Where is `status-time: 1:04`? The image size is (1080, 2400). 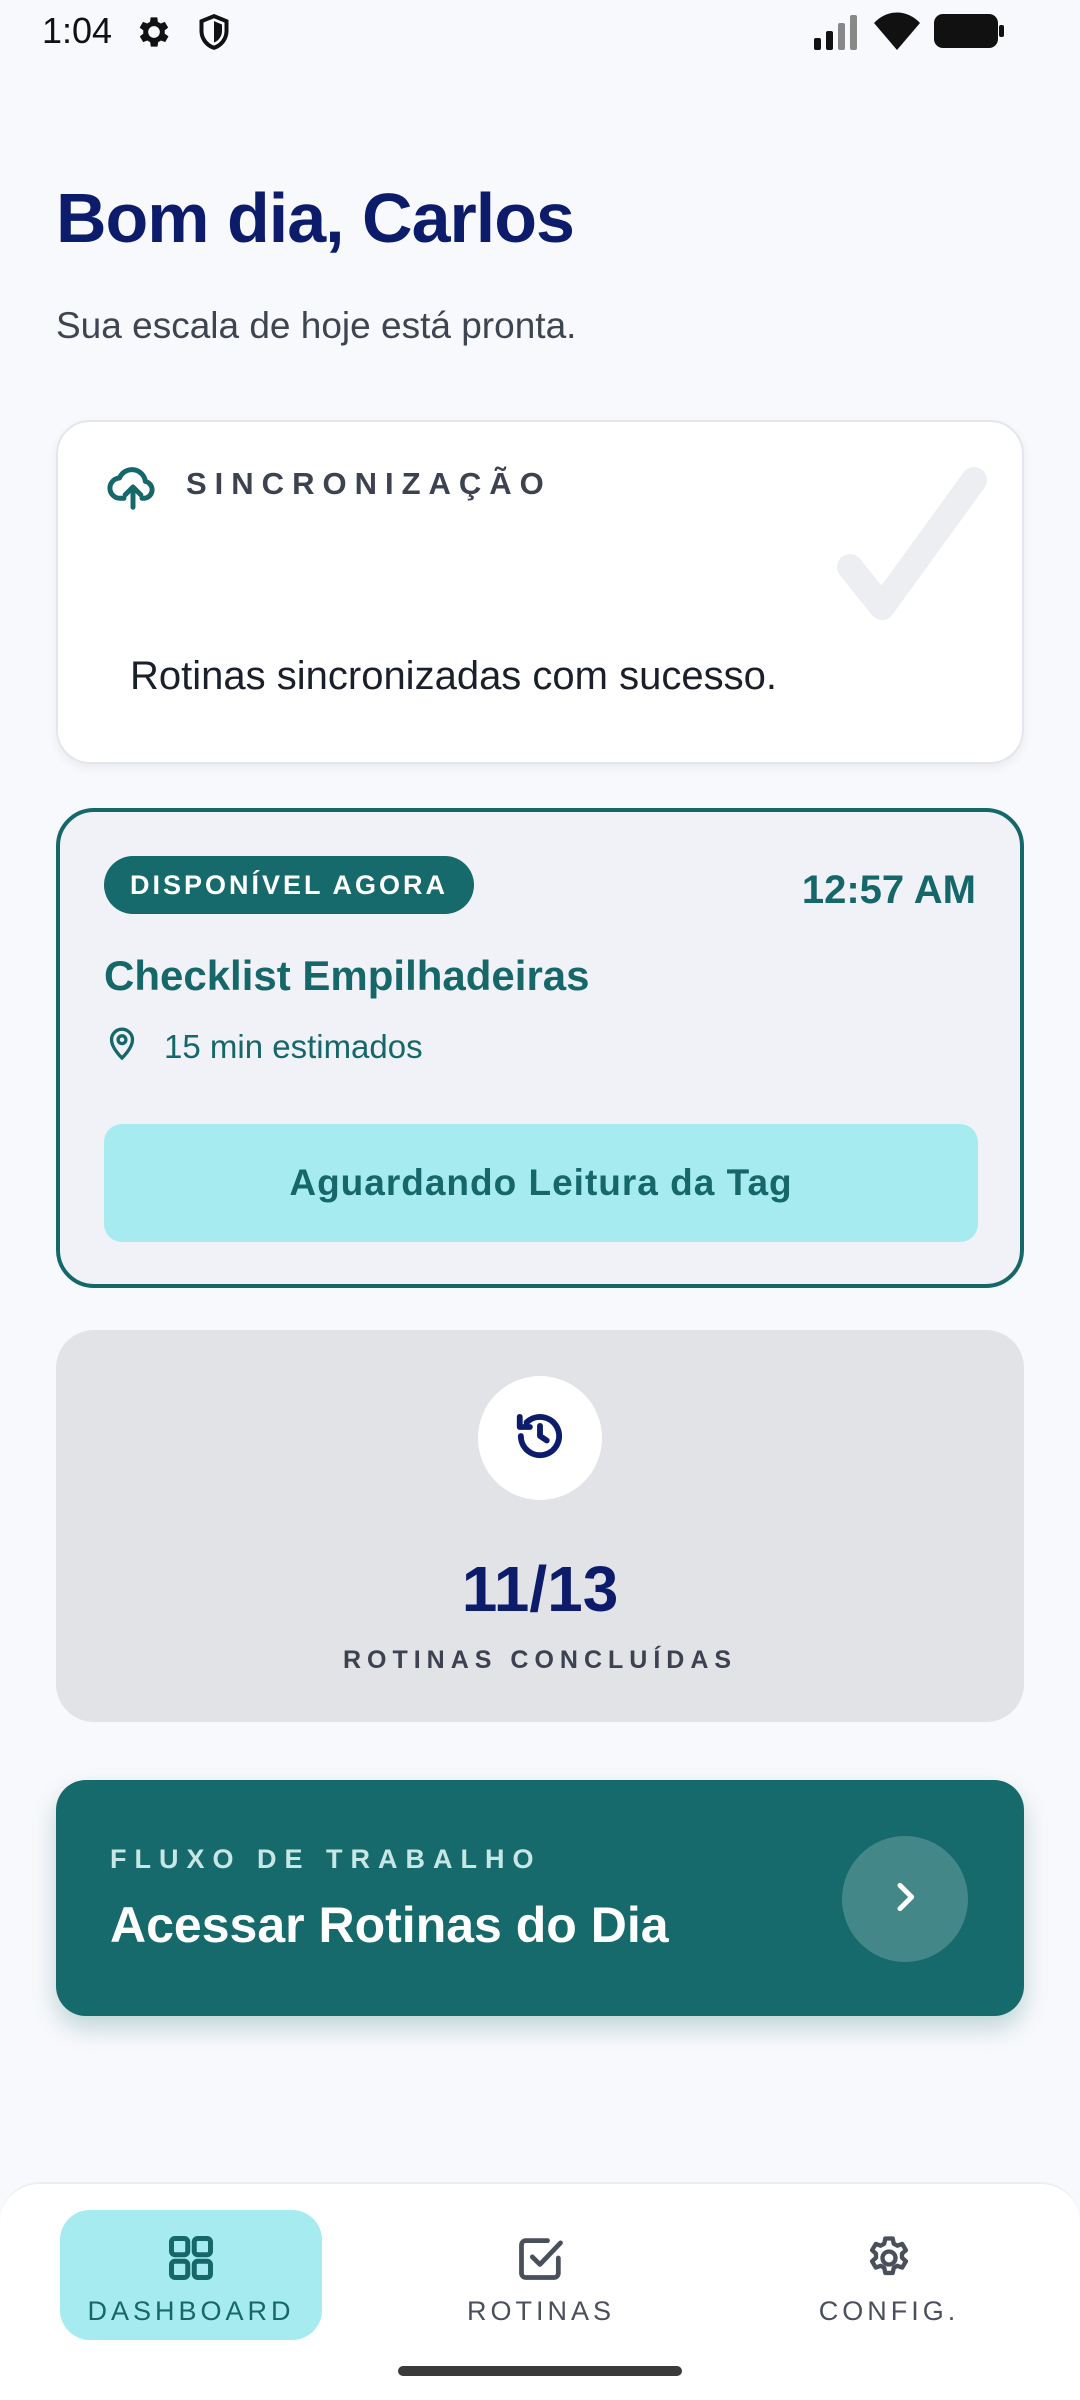
status-time: 1:04 is located at coordinates (77, 30).